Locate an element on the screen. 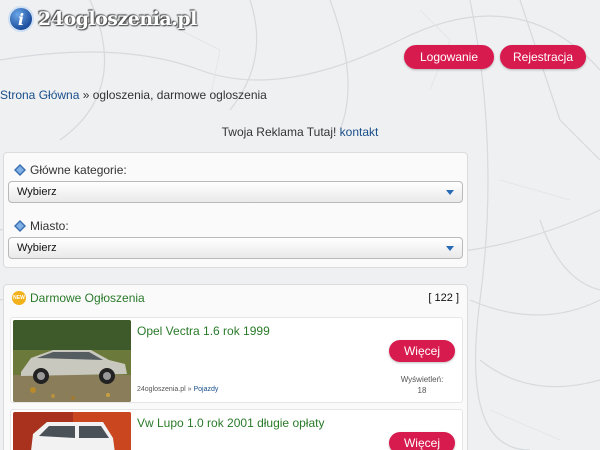 The height and width of the screenshot is (450, 600). listing-meta: 24ogloszenia.pl » Pojazdy is located at coordinates (177, 389).